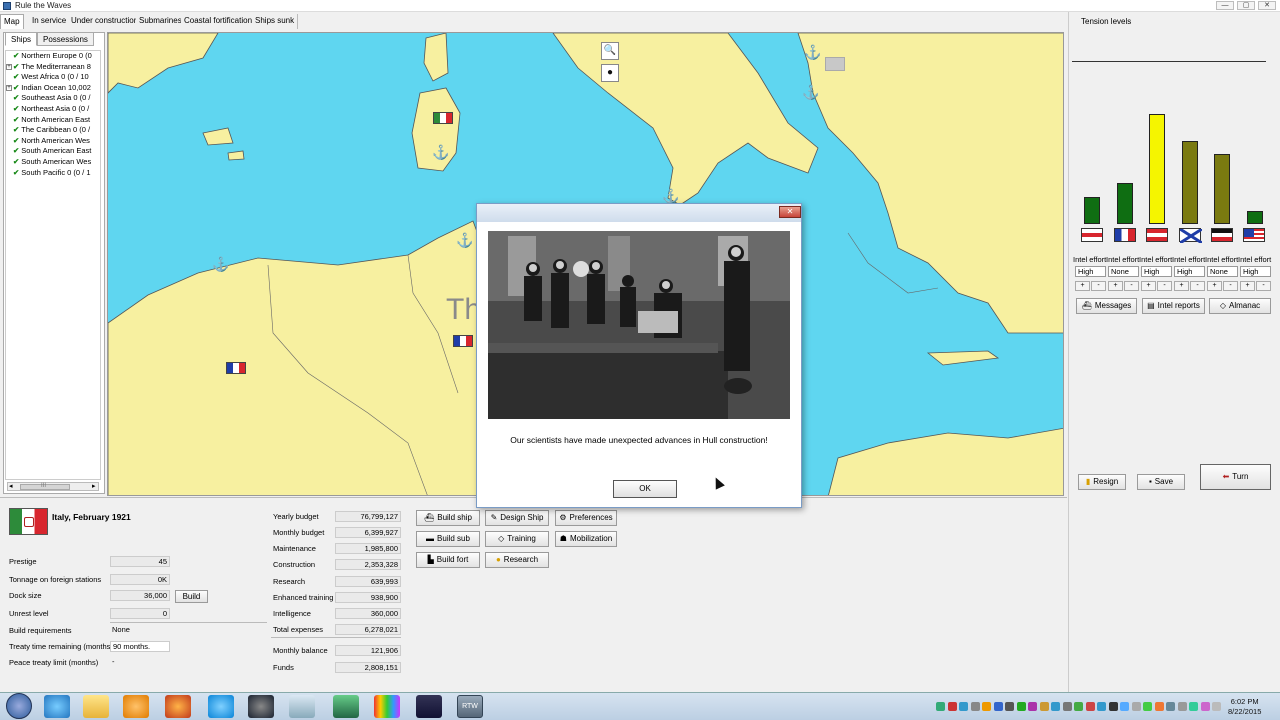 The image size is (1280, 720). What do you see at coordinates (161, 21) in the screenshot?
I see `tab-submarines: Submarines` at bounding box center [161, 21].